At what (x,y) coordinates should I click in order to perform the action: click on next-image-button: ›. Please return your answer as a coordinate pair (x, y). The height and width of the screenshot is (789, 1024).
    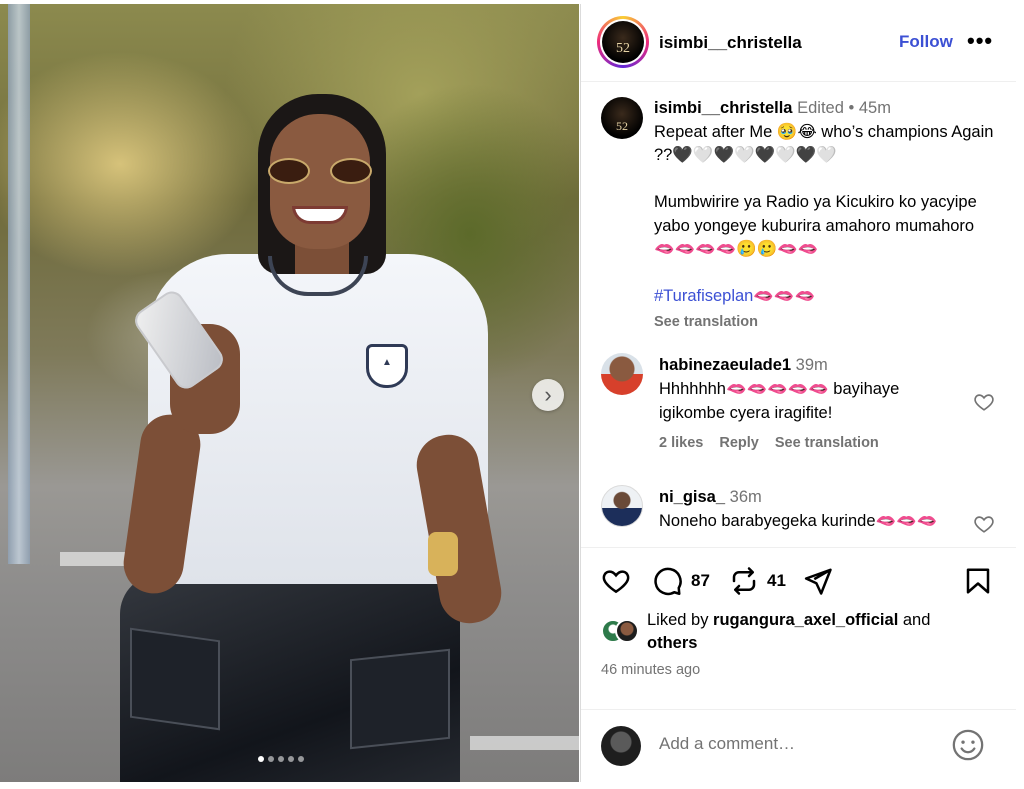
    Looking at the image, I should click on (548, 395).